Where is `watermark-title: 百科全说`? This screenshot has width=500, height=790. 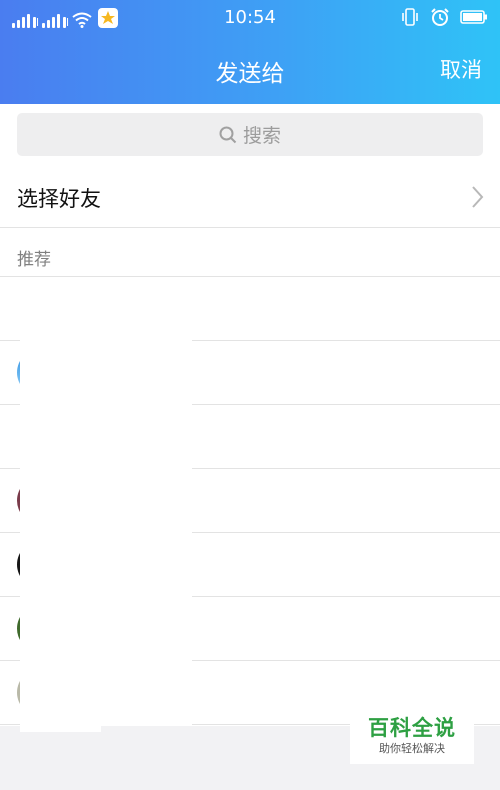 watermark-title: 百科全说 is located at coordinates (412, 728).